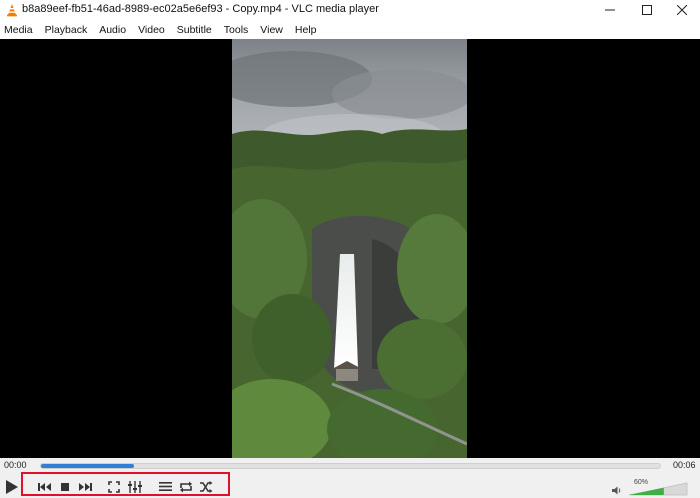  I want to click on play-icon, so click(12, 487).